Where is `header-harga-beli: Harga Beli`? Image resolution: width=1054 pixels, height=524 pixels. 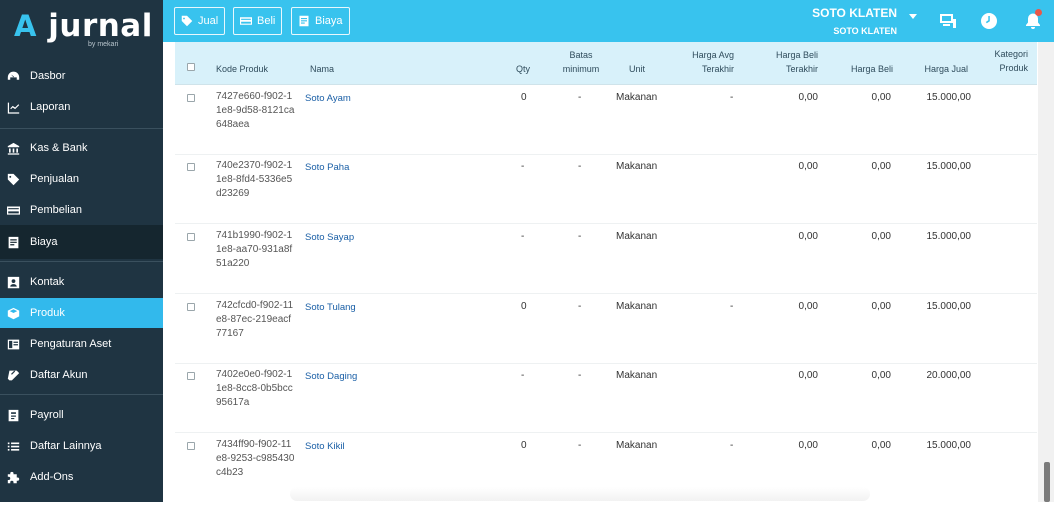 header-harga-beli: Harga Beli is located at coordinates (866, 69).